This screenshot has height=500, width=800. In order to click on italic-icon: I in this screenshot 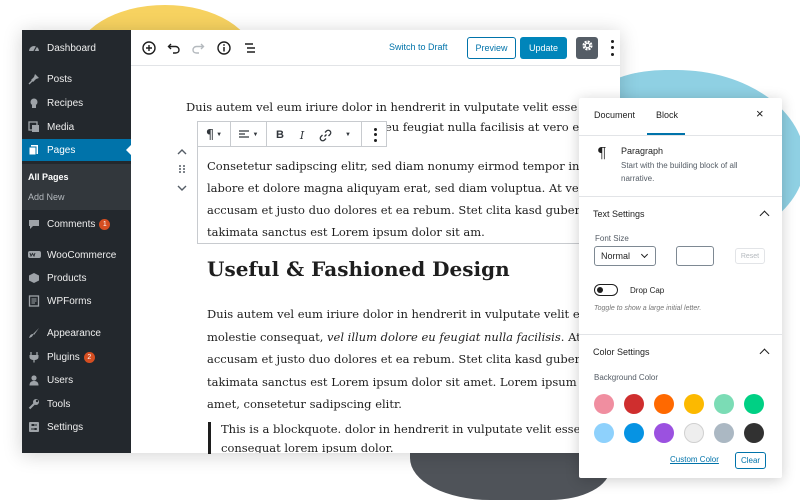, I will do `click(302, 135)`.